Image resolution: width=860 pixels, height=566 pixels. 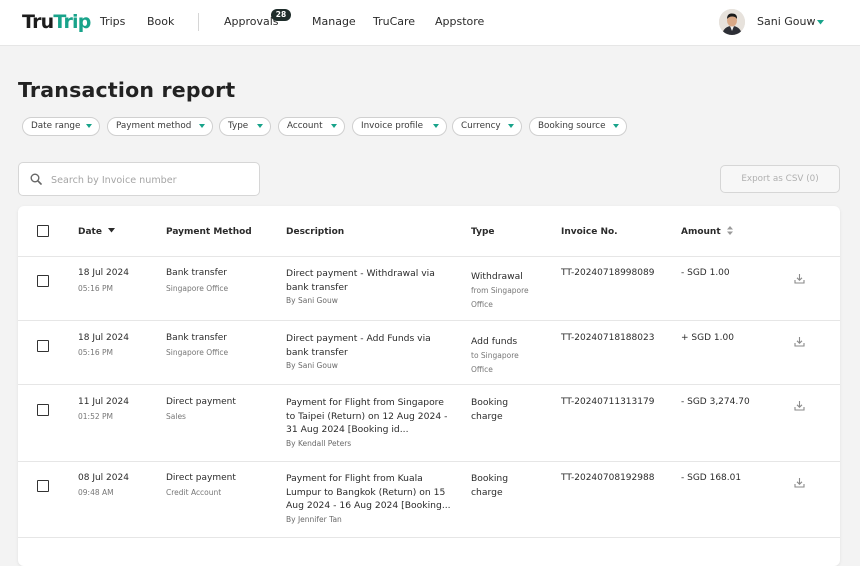 I want to click on nav-book: Book, so click(x=160, y=22).